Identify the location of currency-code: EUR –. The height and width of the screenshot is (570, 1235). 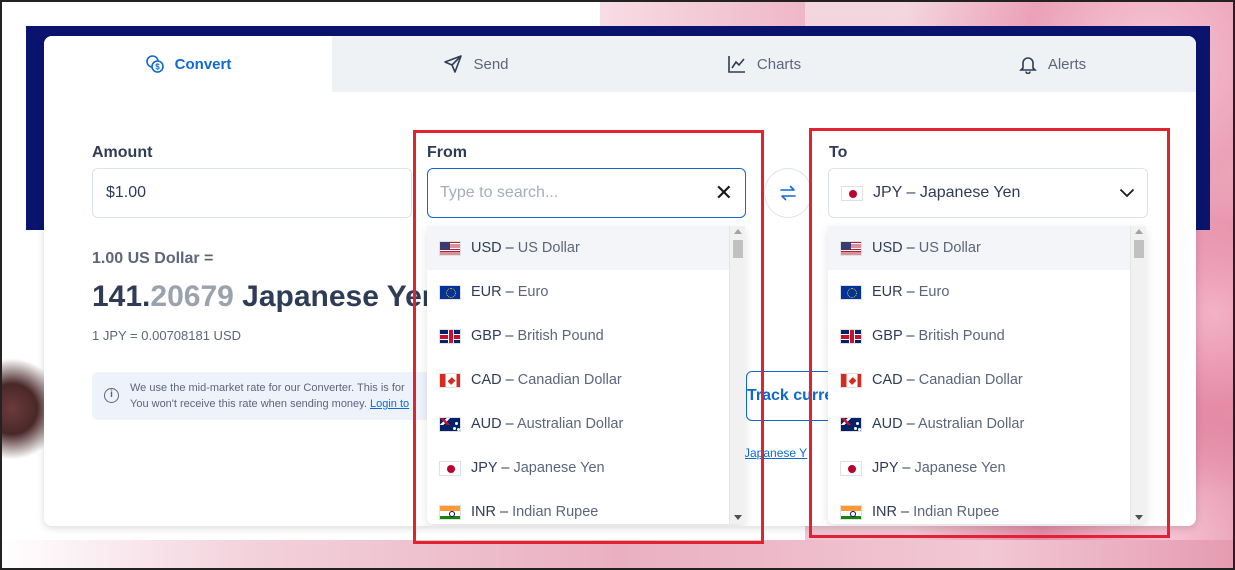
(494, 292).